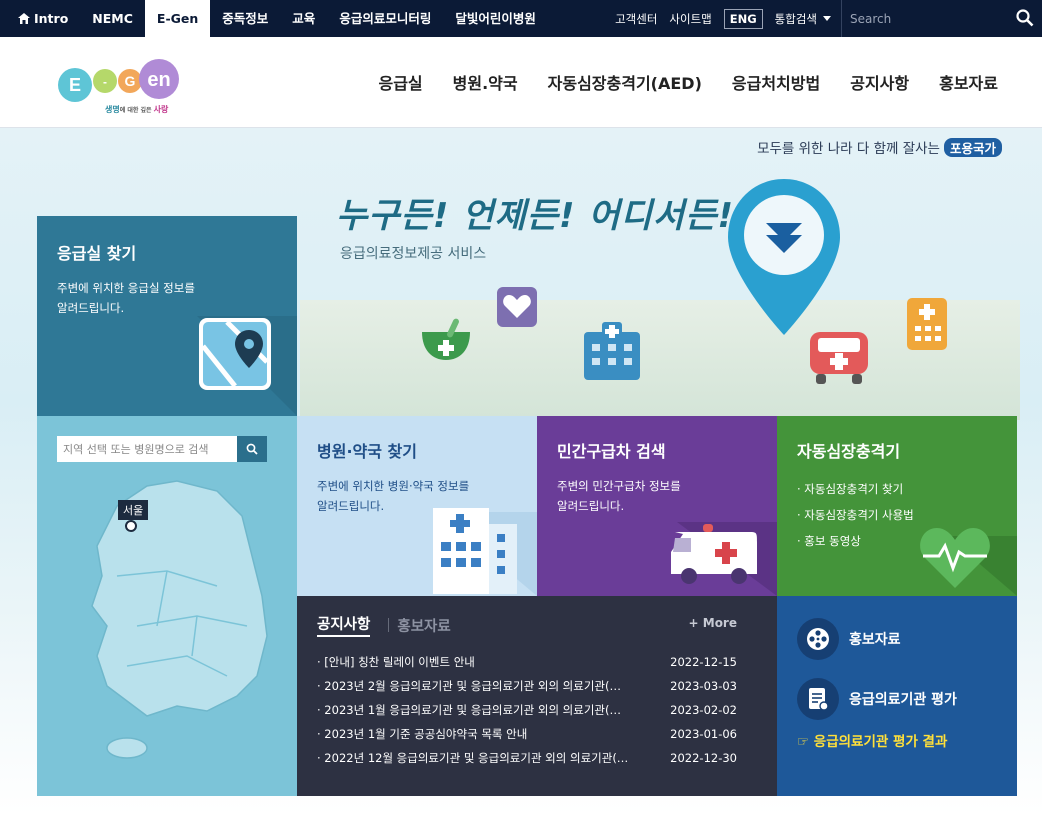 This screenshot has height=814, width=1042. I want to click on topnav-nemc: NEMC, so click(112, 18).